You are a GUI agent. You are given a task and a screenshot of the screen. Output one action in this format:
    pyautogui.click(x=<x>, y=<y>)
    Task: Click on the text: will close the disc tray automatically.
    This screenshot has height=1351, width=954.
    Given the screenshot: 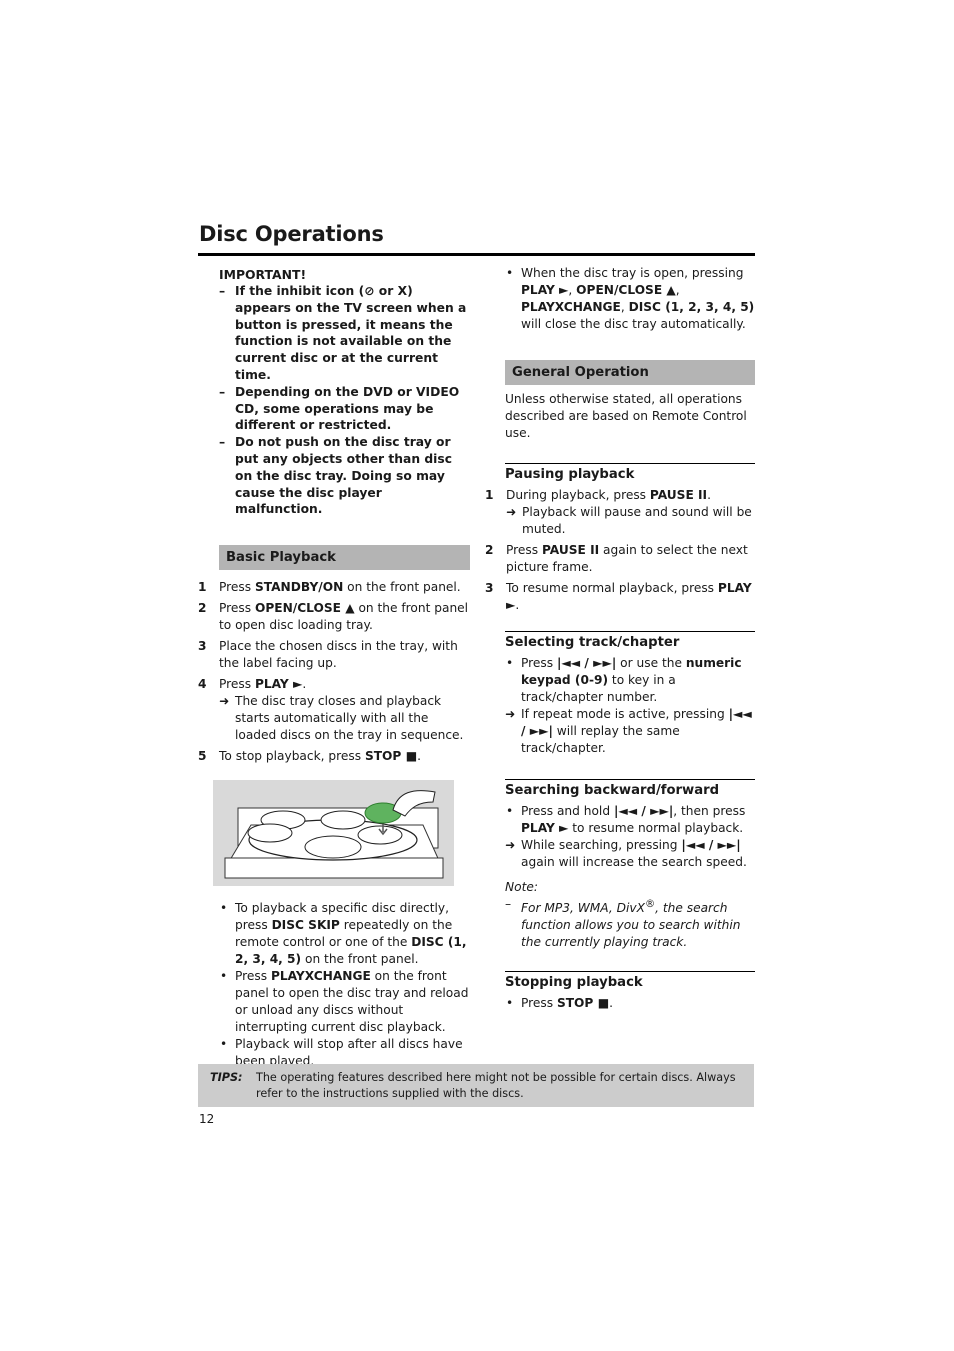 What is the action you would take?
    pyautogui.click(x=633, y=324)
    